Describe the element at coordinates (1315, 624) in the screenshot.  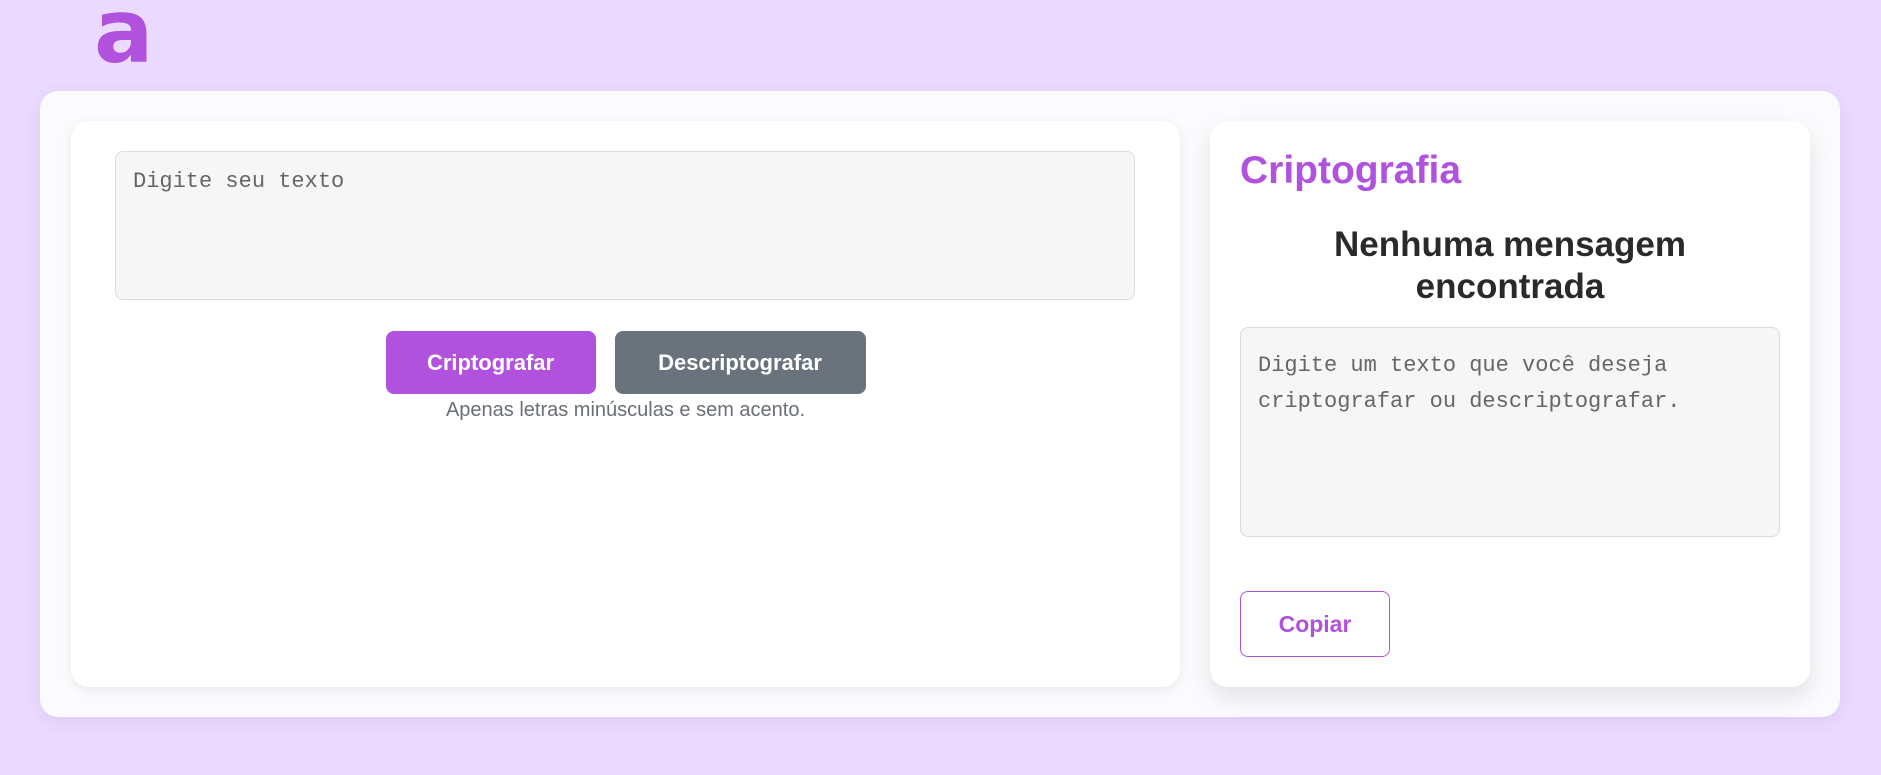
I see `copy-button: Copiar` at that location.